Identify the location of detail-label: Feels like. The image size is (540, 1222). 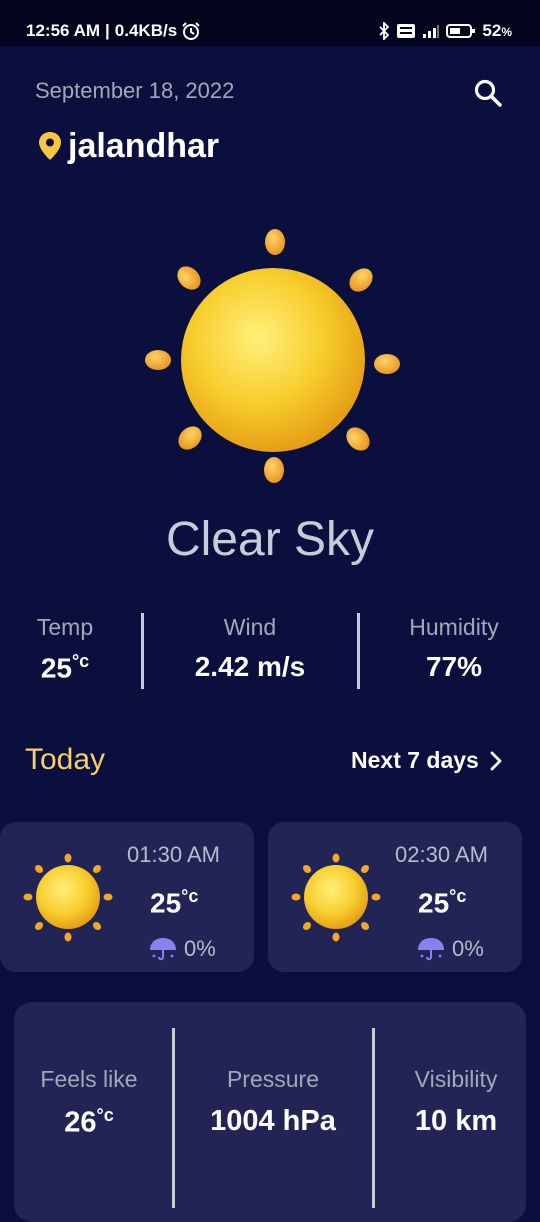
(89, 1079).